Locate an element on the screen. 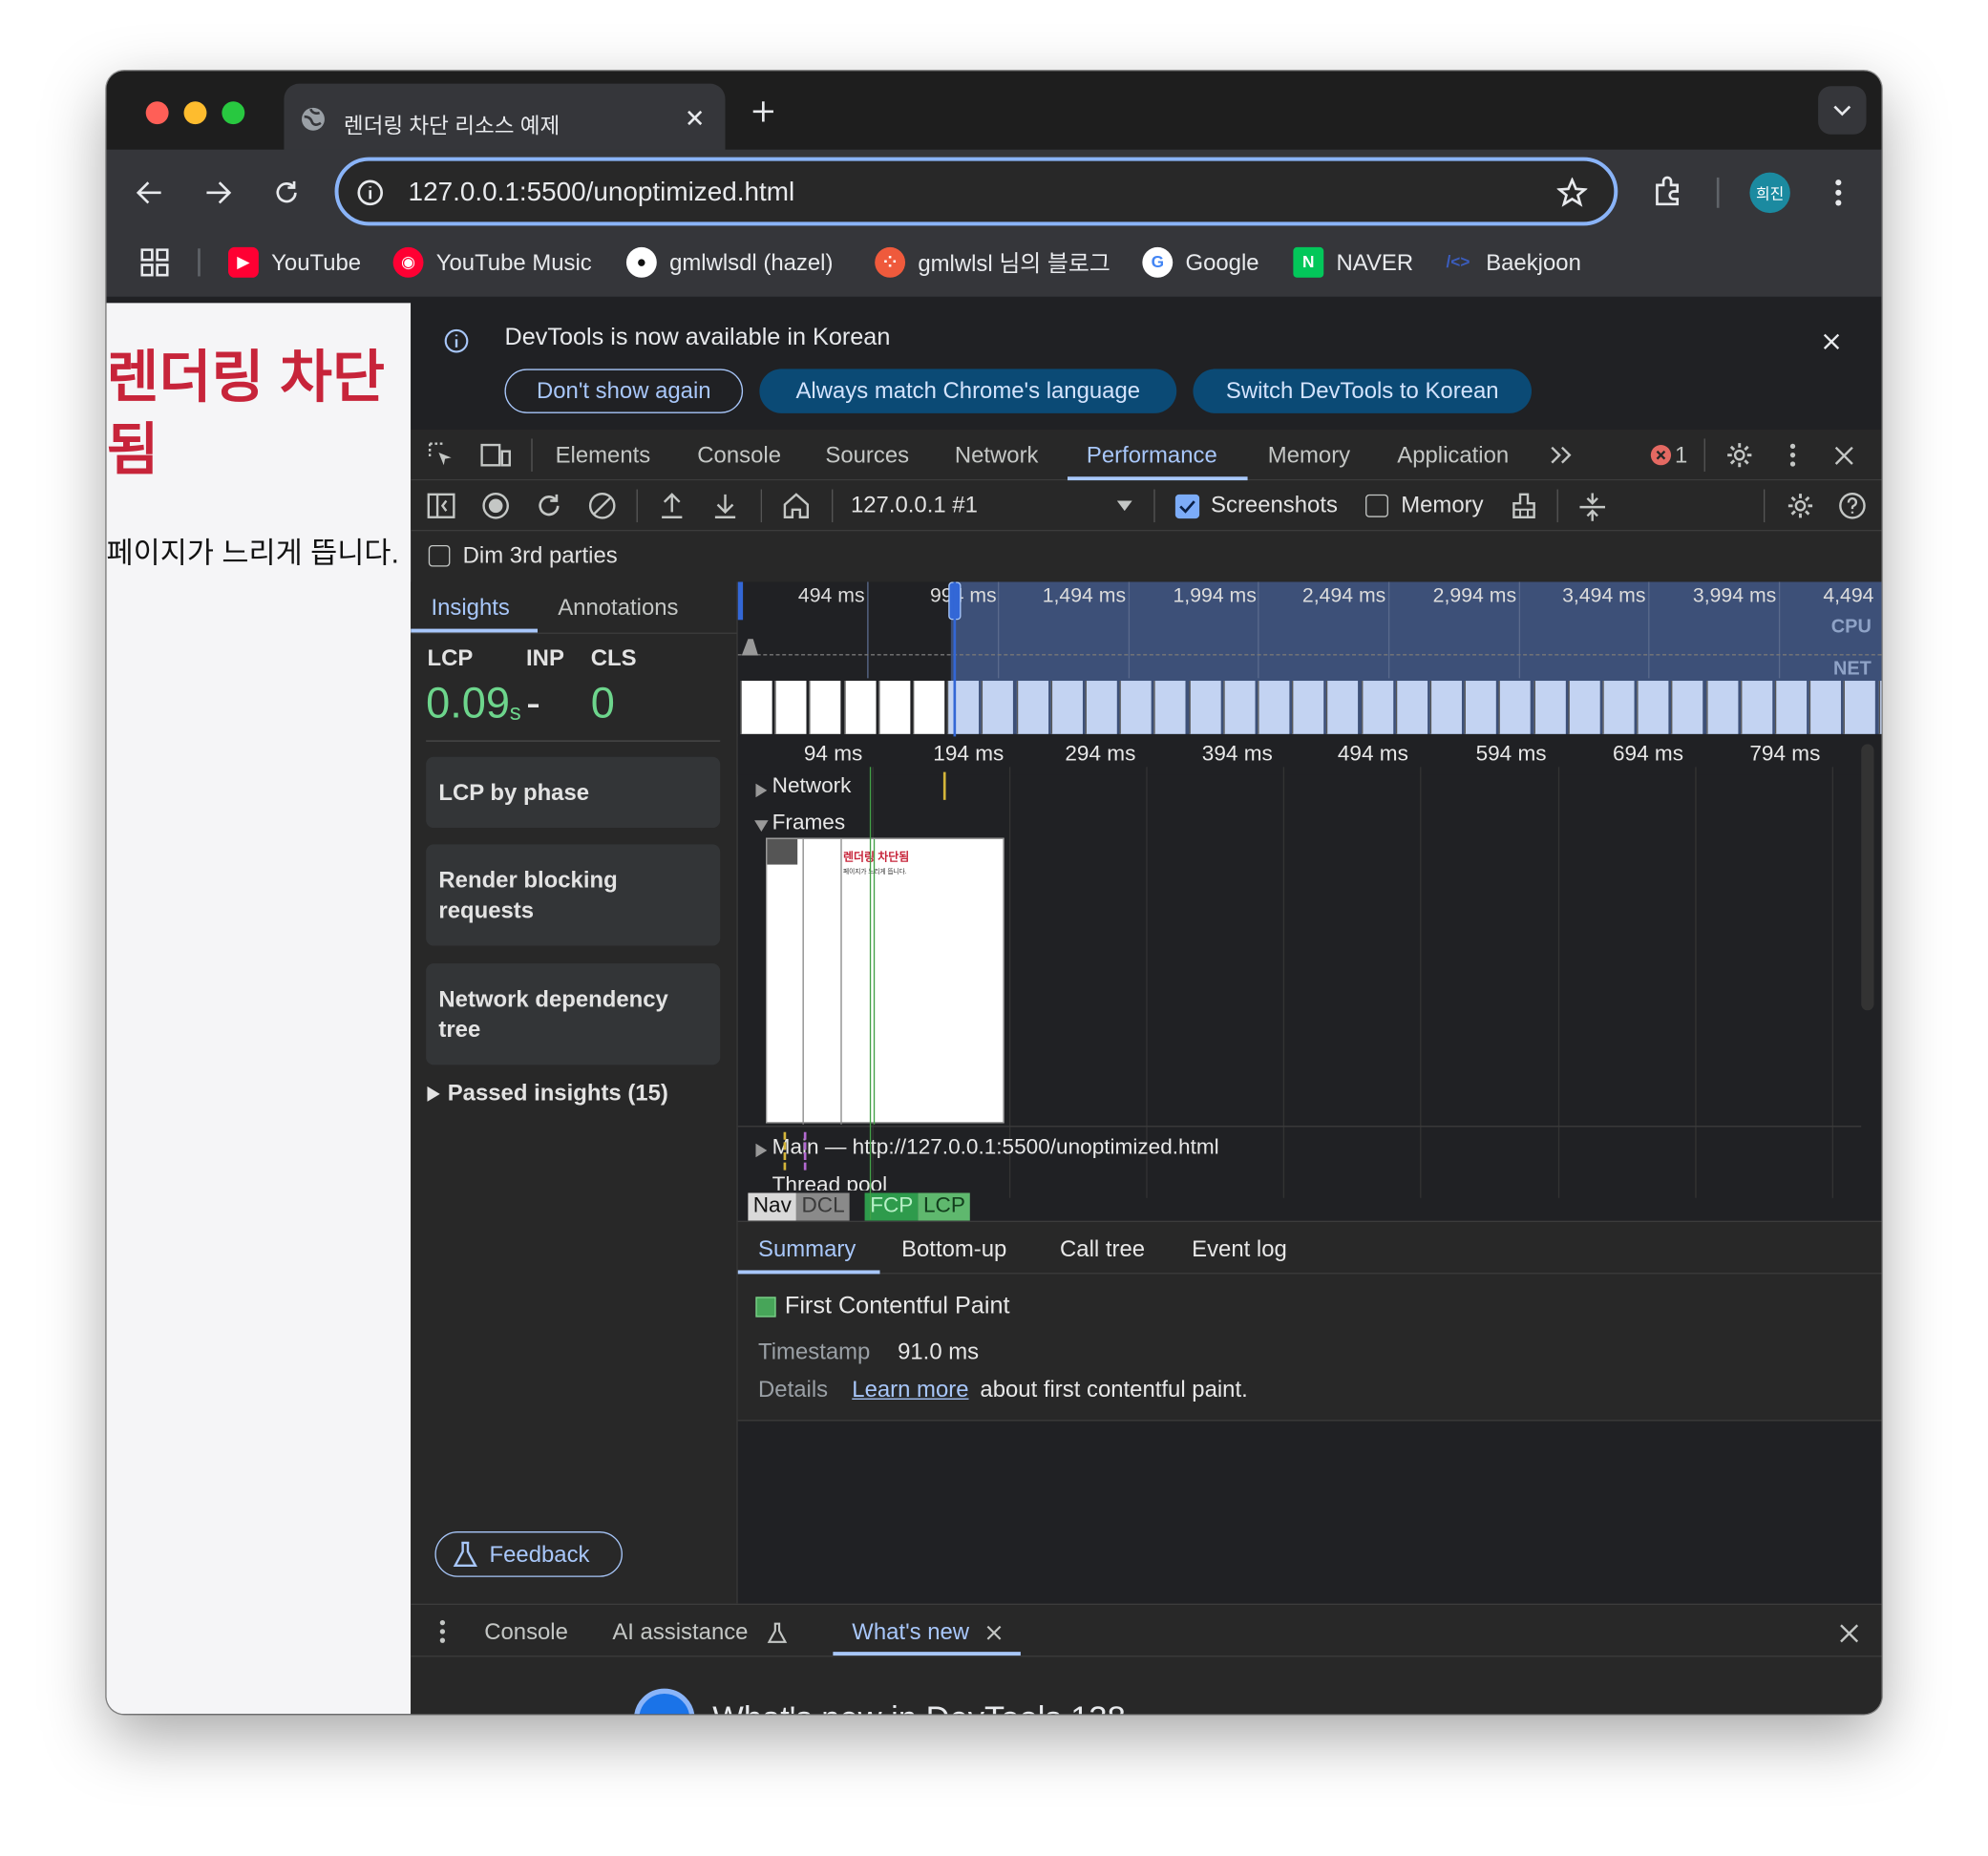 Image resolution: width=1988 pixels, height=1856 pixels. apps-grid-icon is located at coordinates (154, 262).